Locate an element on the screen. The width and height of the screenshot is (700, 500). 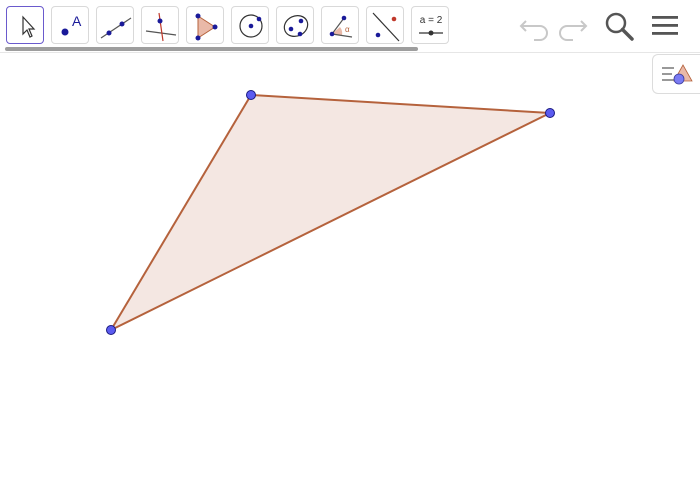
line-tool-button is located at coordinates (115, 25).